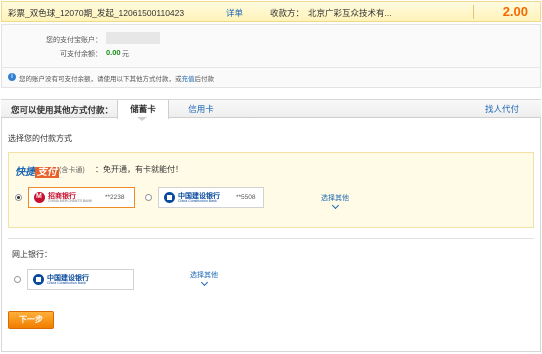 The height and width of the screenshot is (354, 542). I want to click on cmb-logo: 招商银行 CHINA MERCHANTS BANK, so click(63, 198).